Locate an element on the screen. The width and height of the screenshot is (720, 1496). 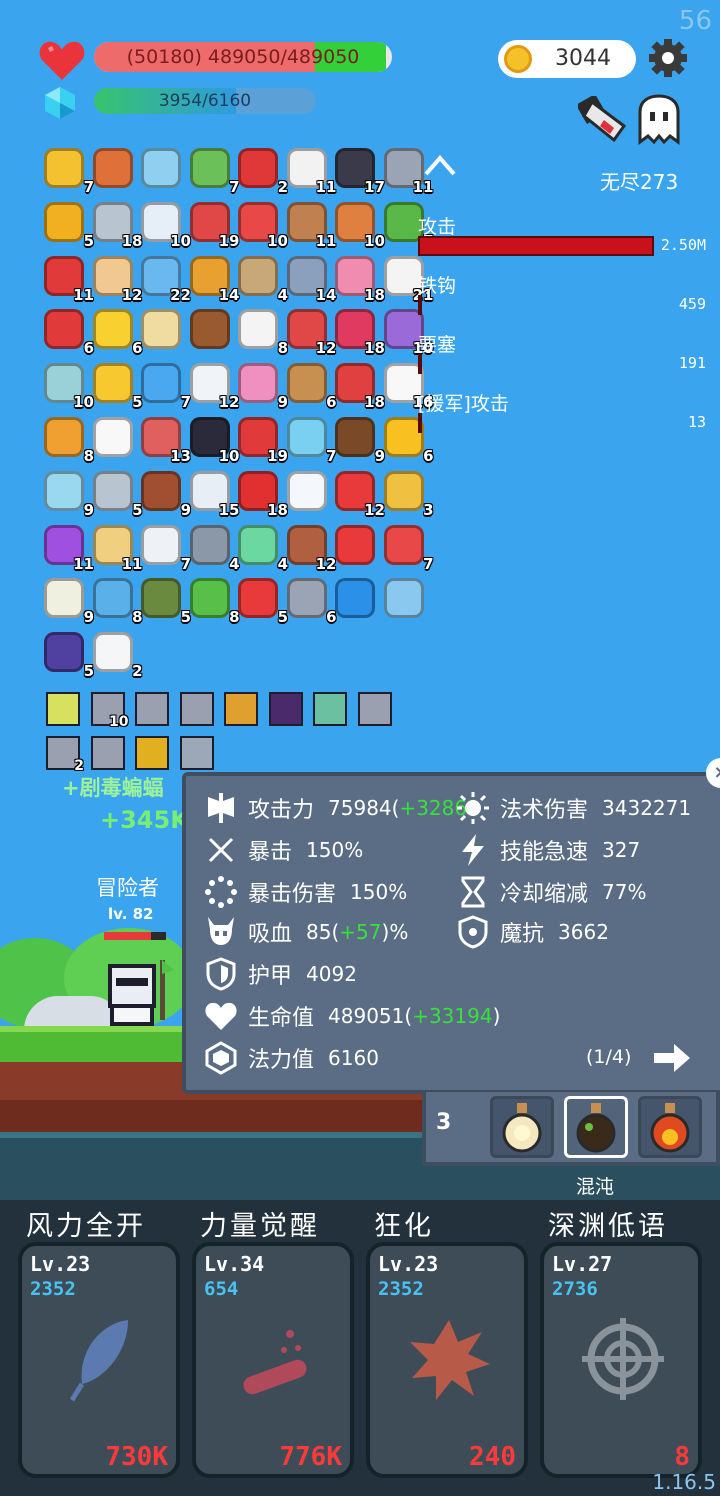
elephant-icon: 11 is located at coordinates (408, 171).